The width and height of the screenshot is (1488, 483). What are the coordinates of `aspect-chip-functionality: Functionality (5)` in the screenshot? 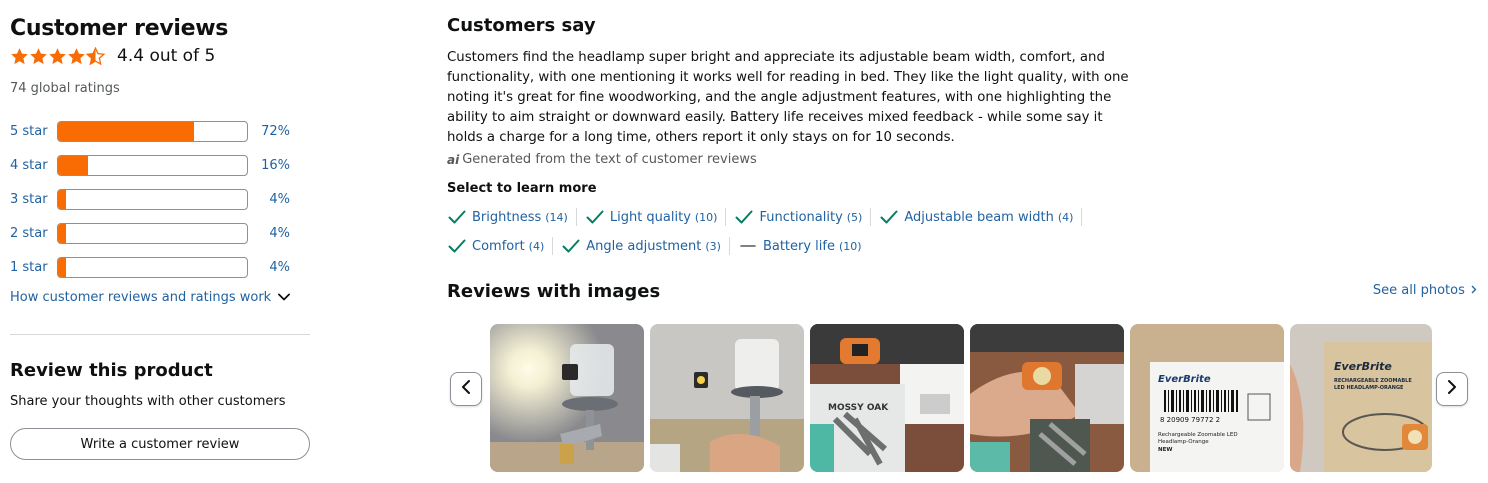 It's located at (802, 217).